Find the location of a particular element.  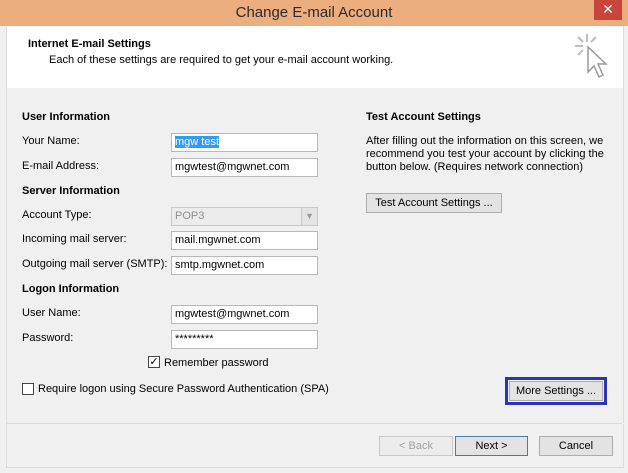

window-title: Change E-mail Account is located at coordinates (314, 12).